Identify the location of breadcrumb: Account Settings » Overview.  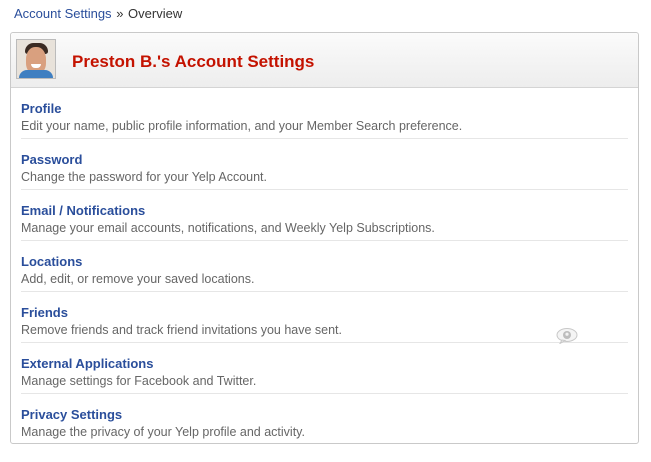
(98, 13).